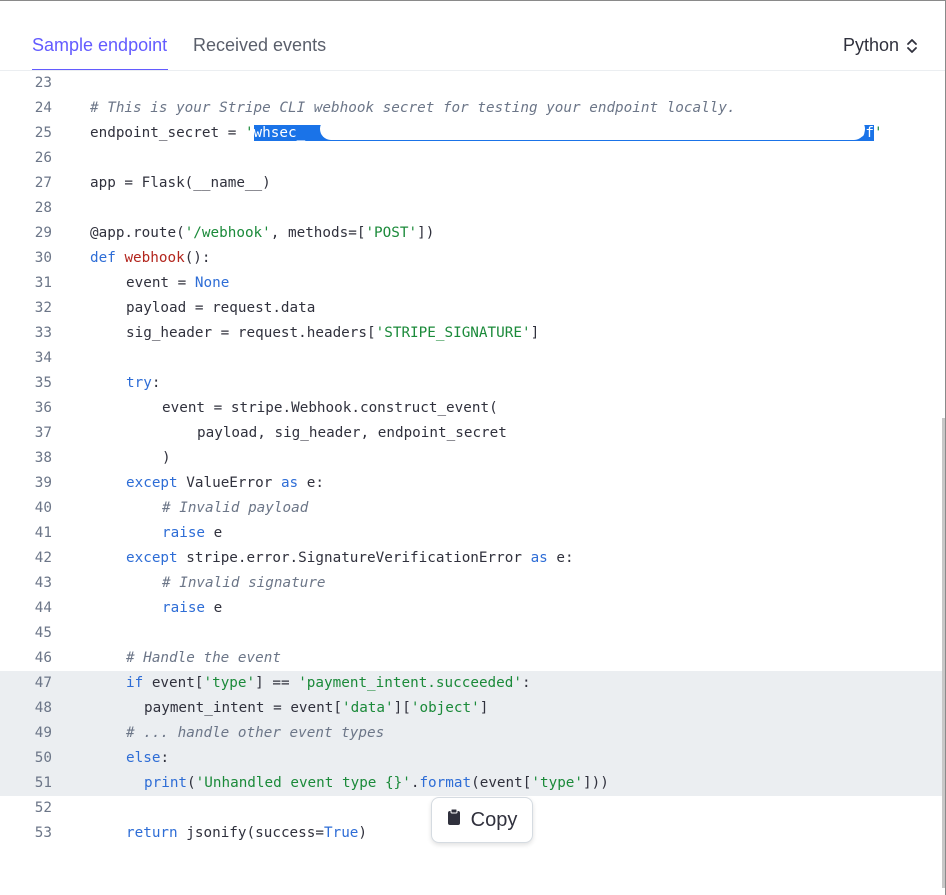 The width and height of the screenshot is (946, 895). I want to click on code-line: 44 raise e, so click(471, 608).